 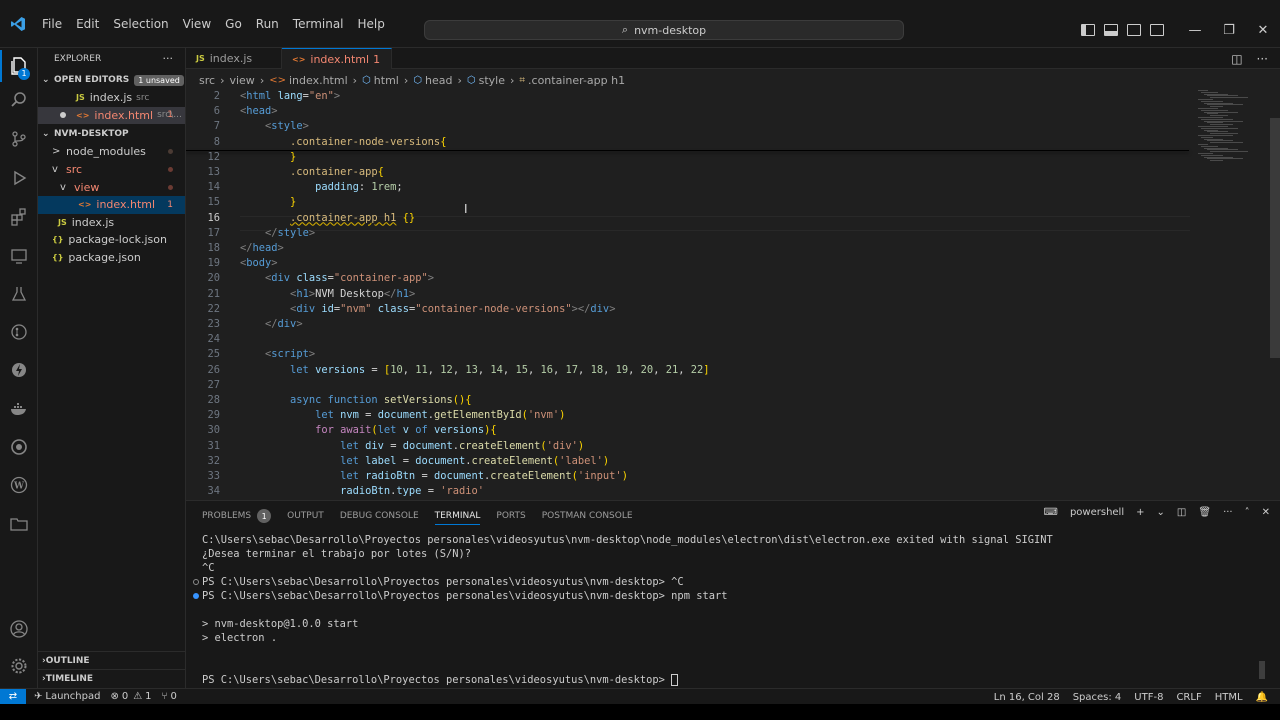 I want to click on tab-ports: PORTS, so click(x=510, y=516).